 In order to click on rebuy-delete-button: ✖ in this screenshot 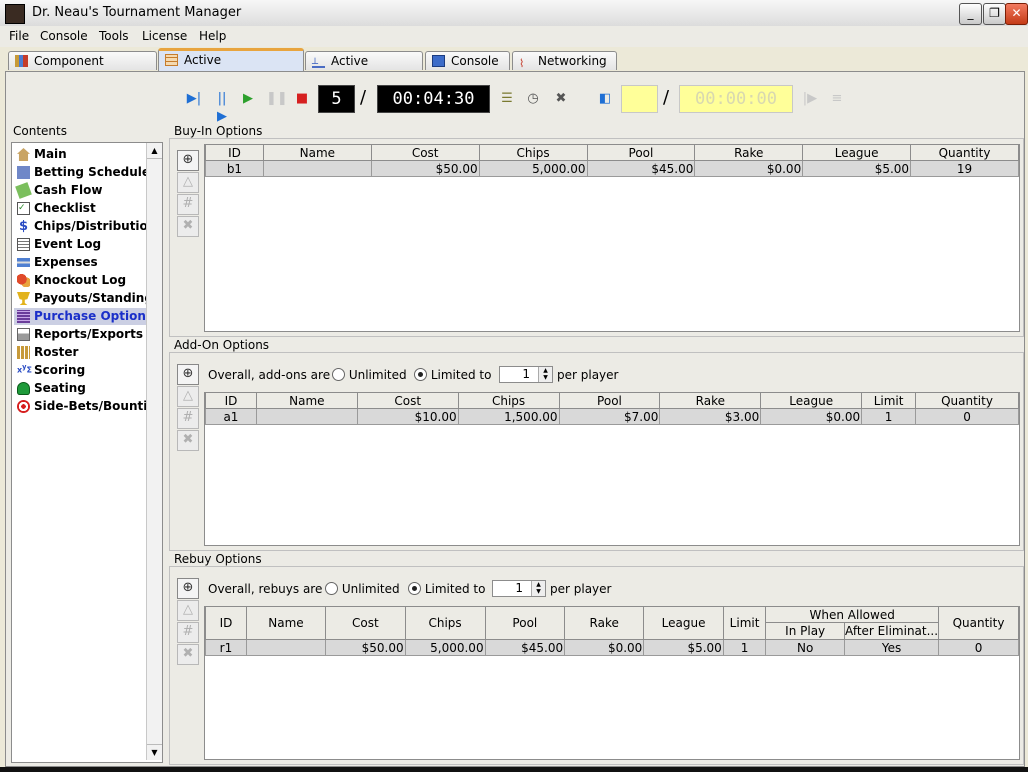, I will do `click(188, 654)`.